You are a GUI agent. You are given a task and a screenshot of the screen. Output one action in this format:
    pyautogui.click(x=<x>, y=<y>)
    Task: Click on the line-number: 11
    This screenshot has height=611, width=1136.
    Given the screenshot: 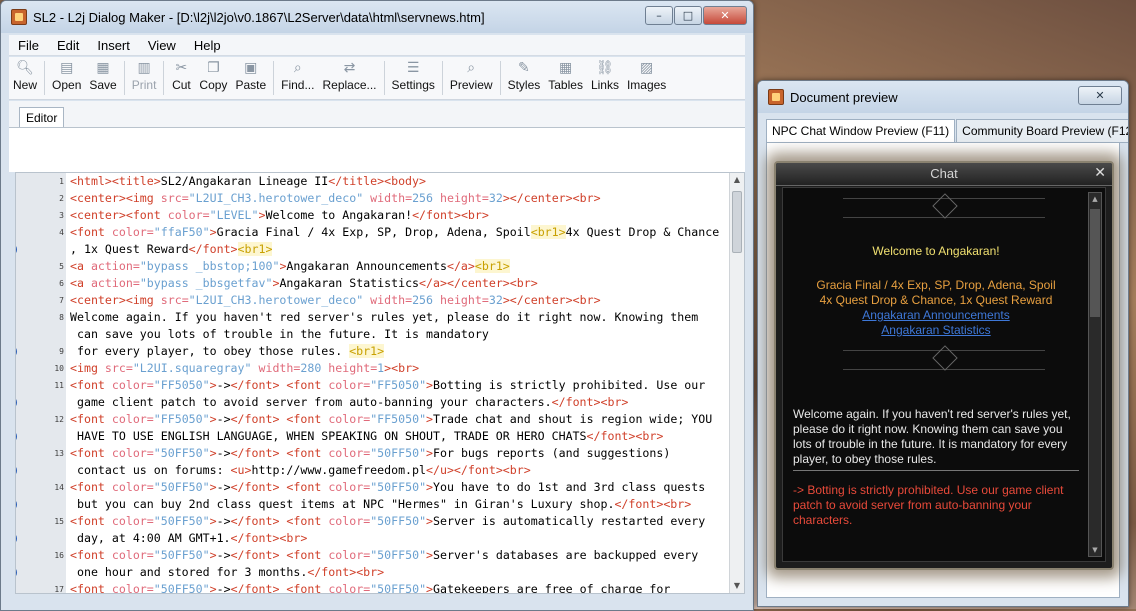 What is the action you would take?
    pyautogui.click(x=59, y=385)
    